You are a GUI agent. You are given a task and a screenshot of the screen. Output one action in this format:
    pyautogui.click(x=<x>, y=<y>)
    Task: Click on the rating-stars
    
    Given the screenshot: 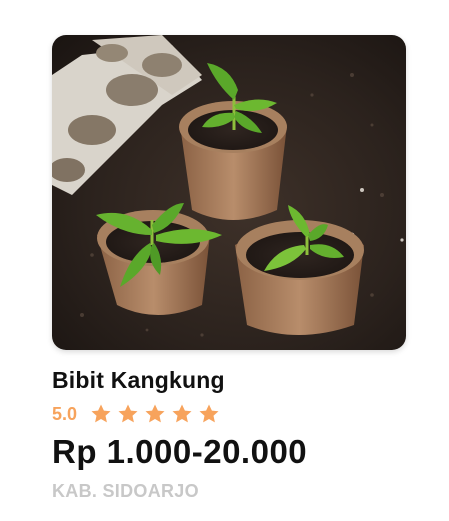 What is the action you would take?
    pyautogui.click(x=155, y=414)
    